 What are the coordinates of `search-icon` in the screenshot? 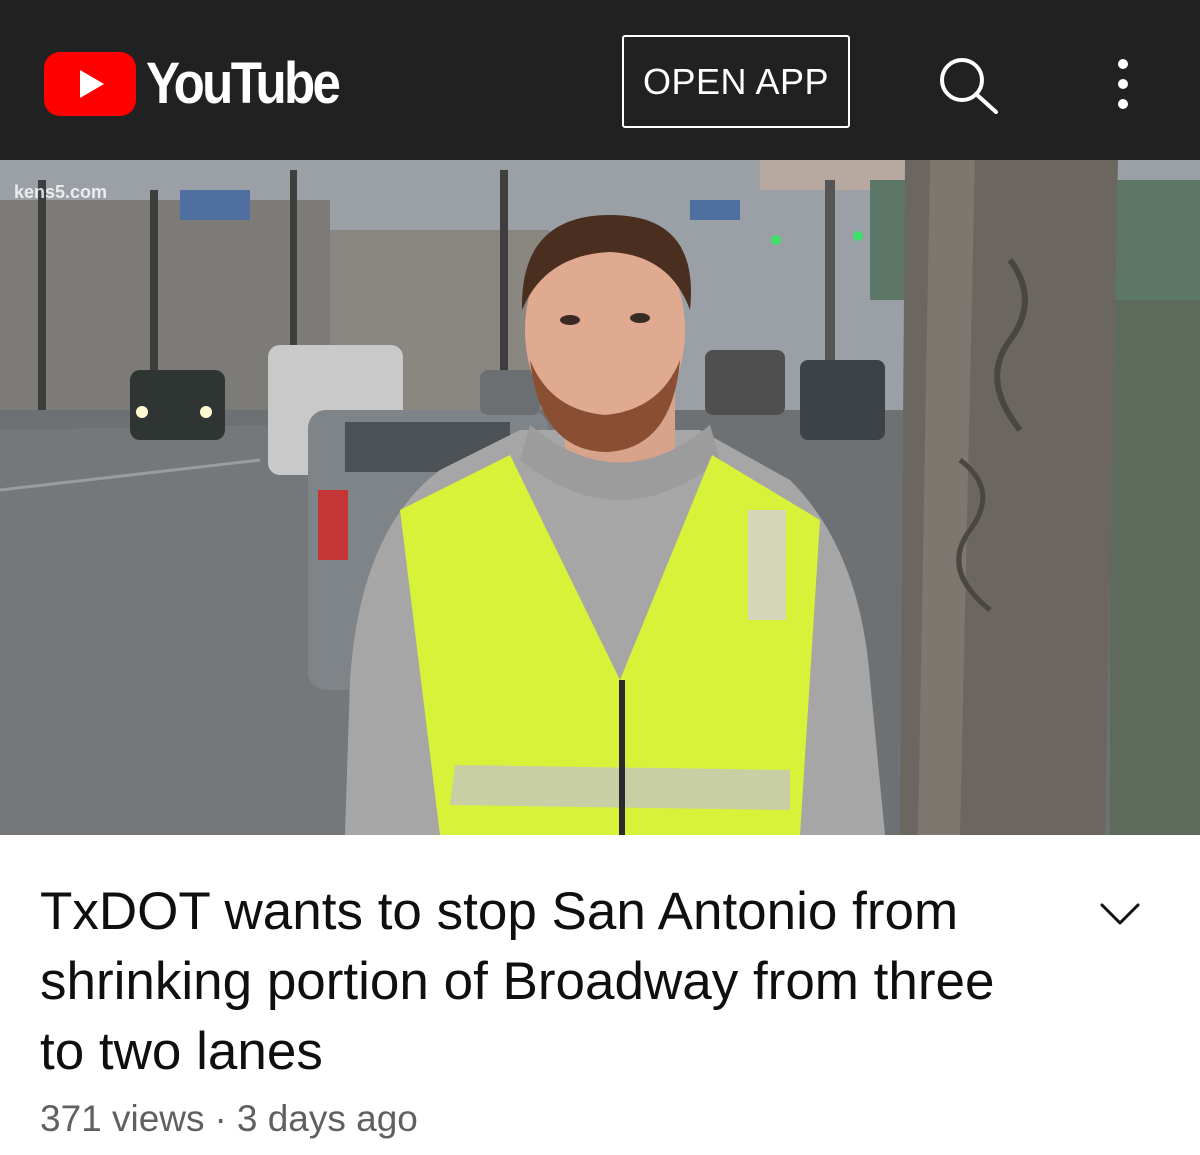 It's located at (970, 84).